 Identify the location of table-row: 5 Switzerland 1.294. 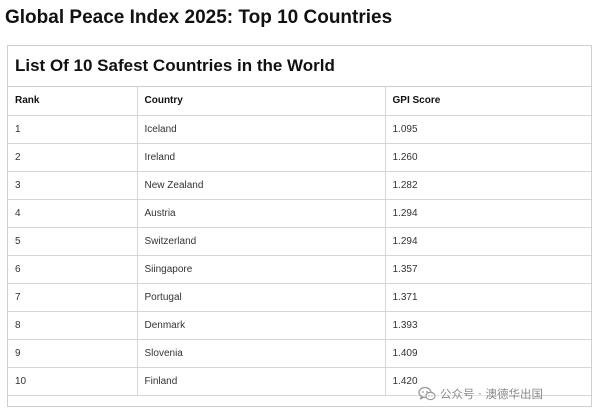
(299, 241).